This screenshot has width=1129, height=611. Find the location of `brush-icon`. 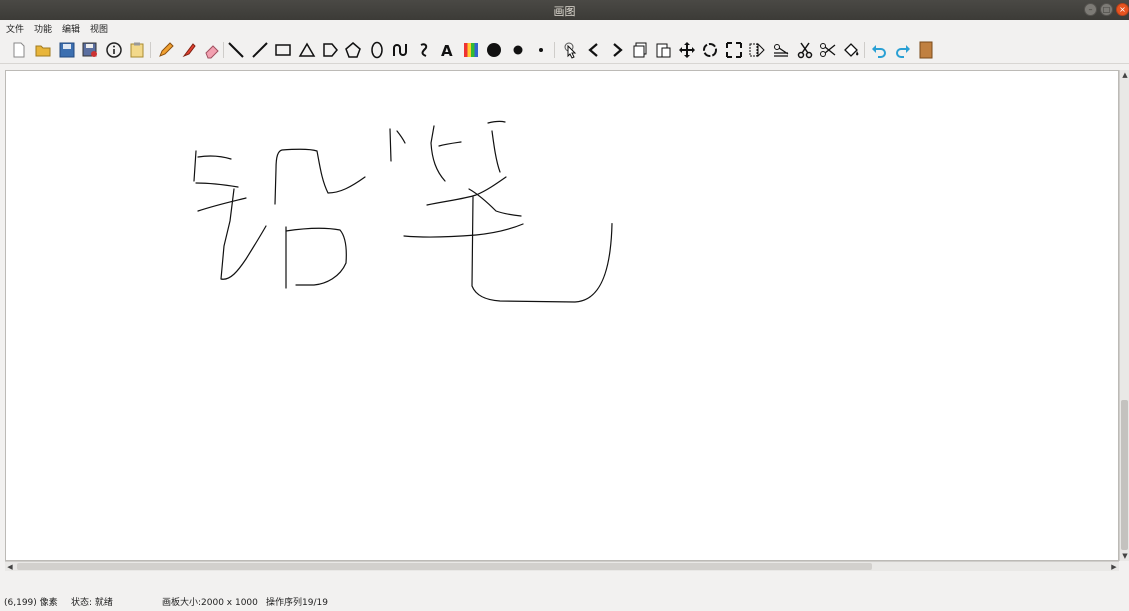

brush-icon is located at coordinates (189, 50).